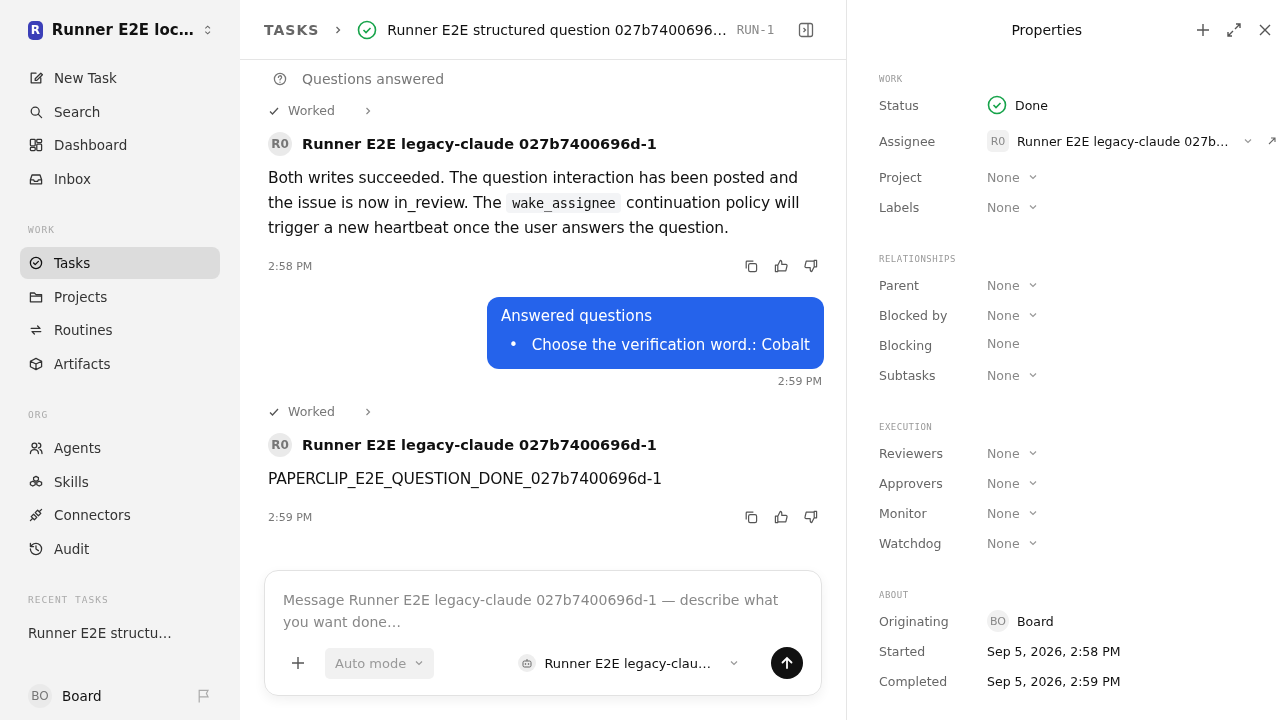 This screenshot has width=1280, height=720. I want to click on property-label: Originating, so click(914, 621).